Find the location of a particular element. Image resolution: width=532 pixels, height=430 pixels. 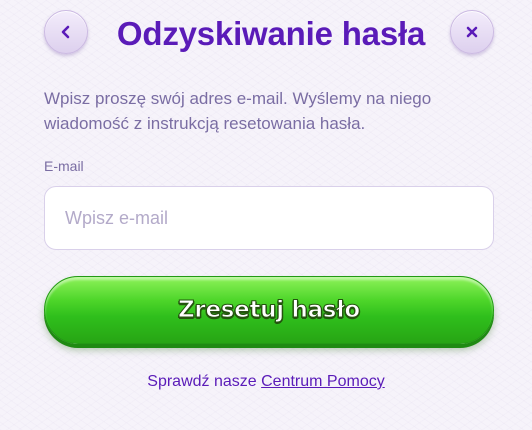

close-icon is located at coordinates (472, 32).